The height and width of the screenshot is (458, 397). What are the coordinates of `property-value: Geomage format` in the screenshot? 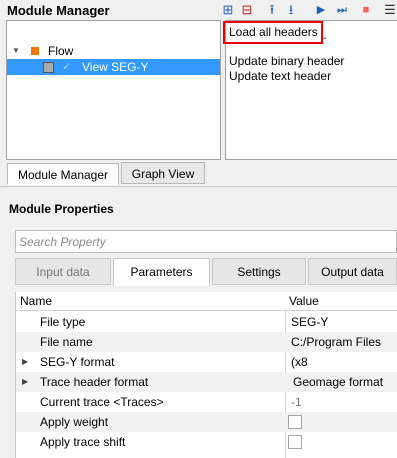 It's located at (338, 382).